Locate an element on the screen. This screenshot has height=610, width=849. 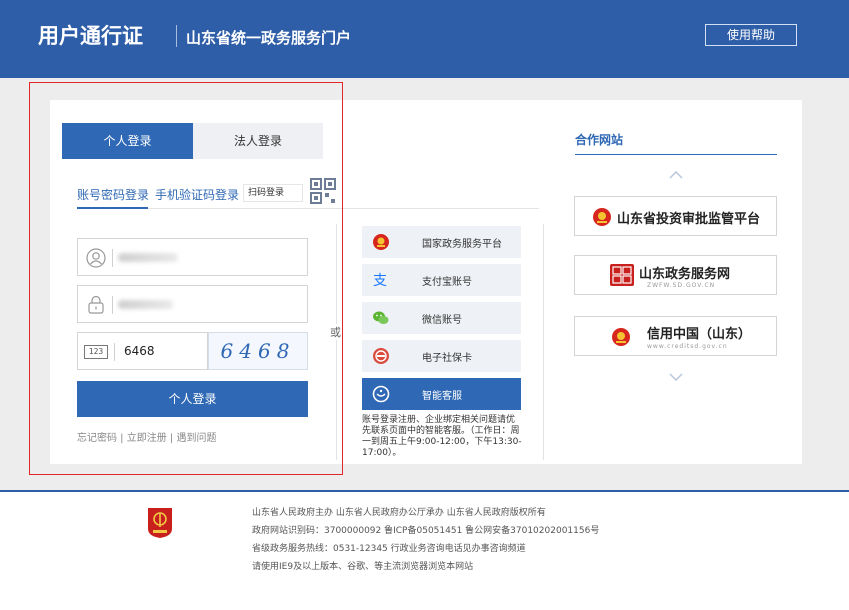
gov-error-report-logo-icon is located at coordinates (160, 523).